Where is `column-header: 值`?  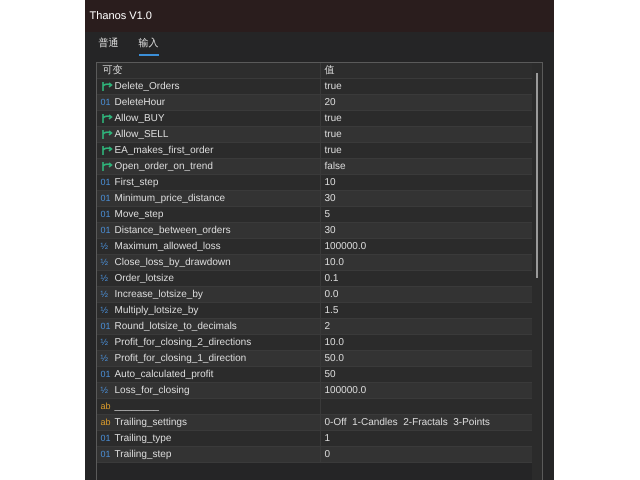
column-header: 值 is located at coordinates (330, 71).